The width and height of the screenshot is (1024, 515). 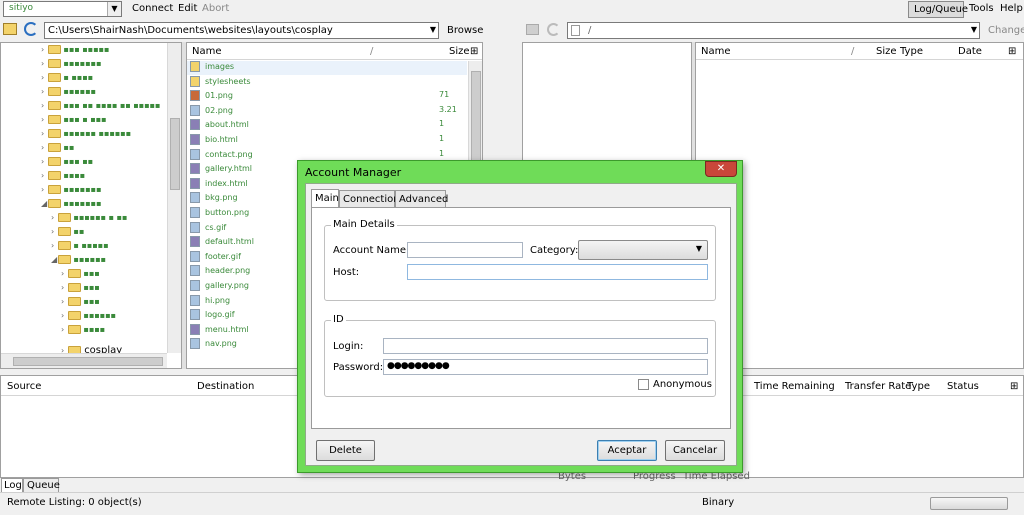 What do you see at coordinates (228, 81) in the screenshot?
I see `file-name: stylesheets` at bounding box center [228, 81].